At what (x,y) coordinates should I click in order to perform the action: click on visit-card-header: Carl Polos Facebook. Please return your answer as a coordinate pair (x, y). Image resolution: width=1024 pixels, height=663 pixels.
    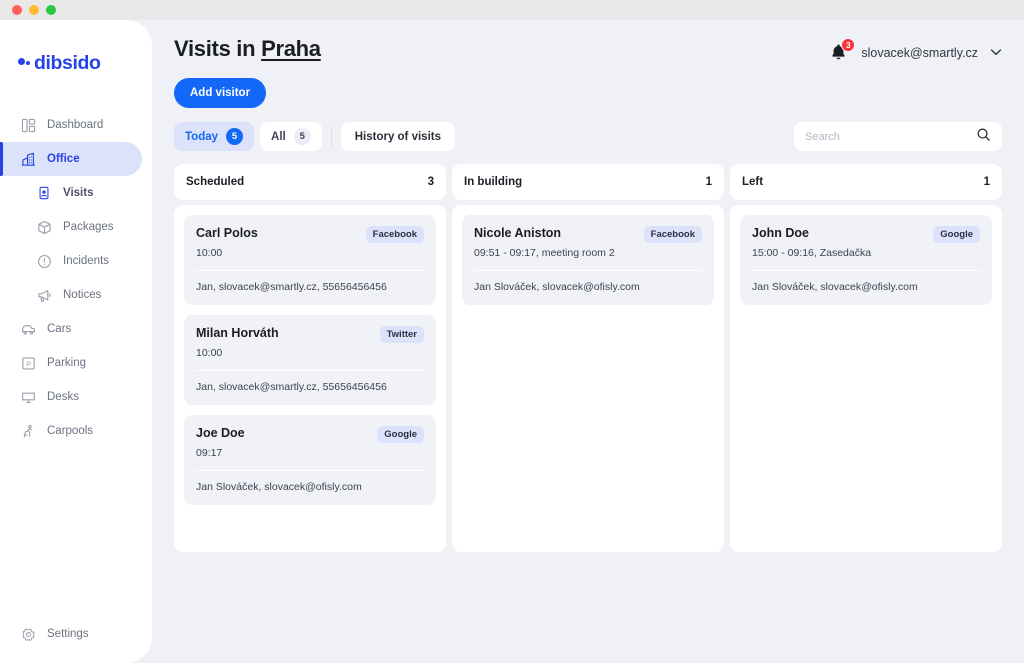
    Looking at the image, I should click on (310, 234).